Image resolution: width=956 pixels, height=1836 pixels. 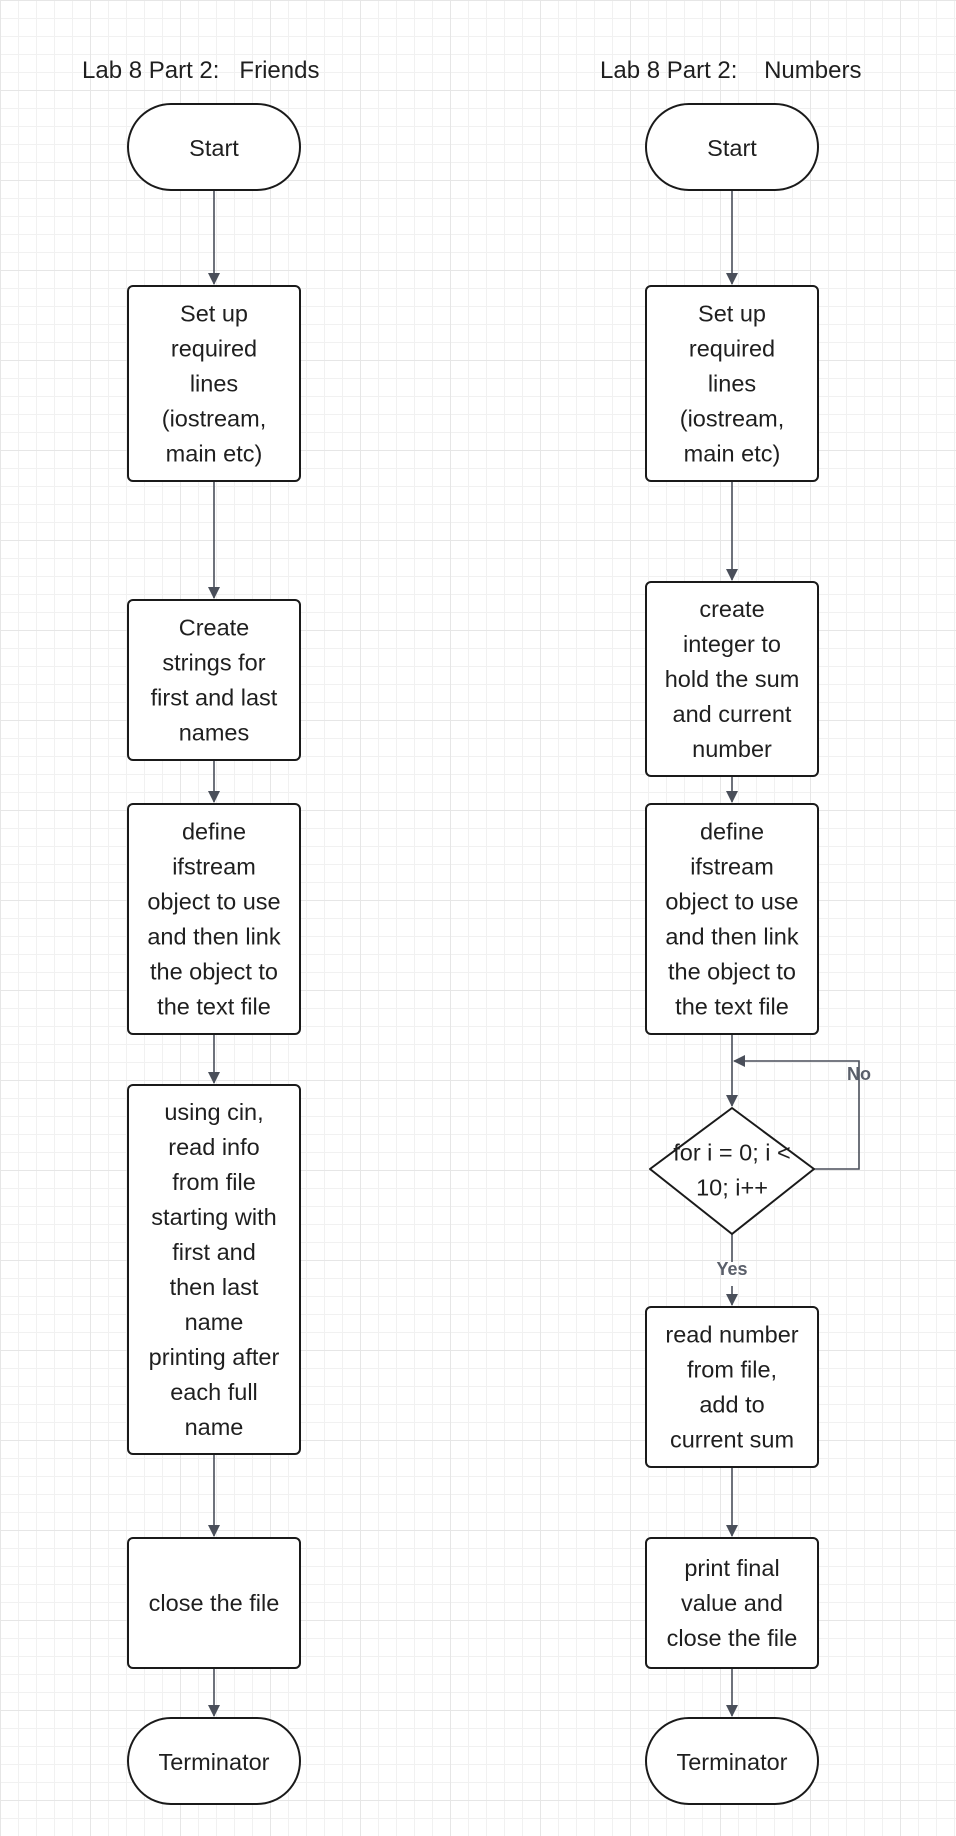 I want to click on numbers-print-close-label: print final value and close the file, so click(x=732, y=1603).